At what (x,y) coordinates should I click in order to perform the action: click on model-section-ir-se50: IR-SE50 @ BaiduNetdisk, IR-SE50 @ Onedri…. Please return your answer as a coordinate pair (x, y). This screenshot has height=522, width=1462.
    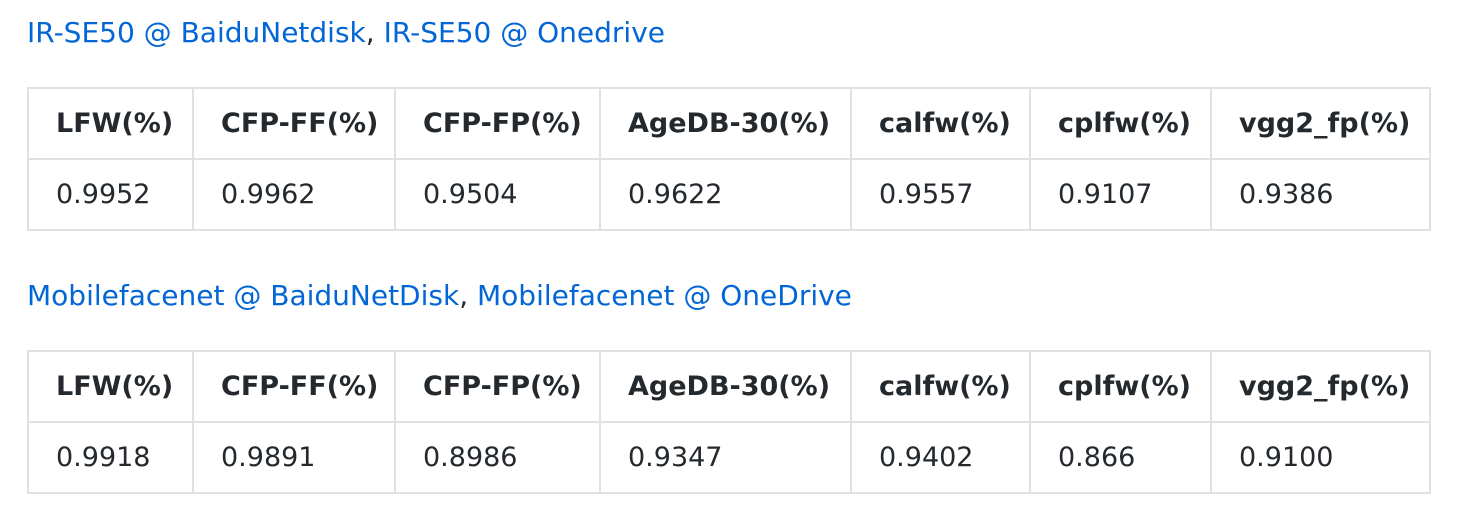
    Looking at the image, I should click on (346, 33).